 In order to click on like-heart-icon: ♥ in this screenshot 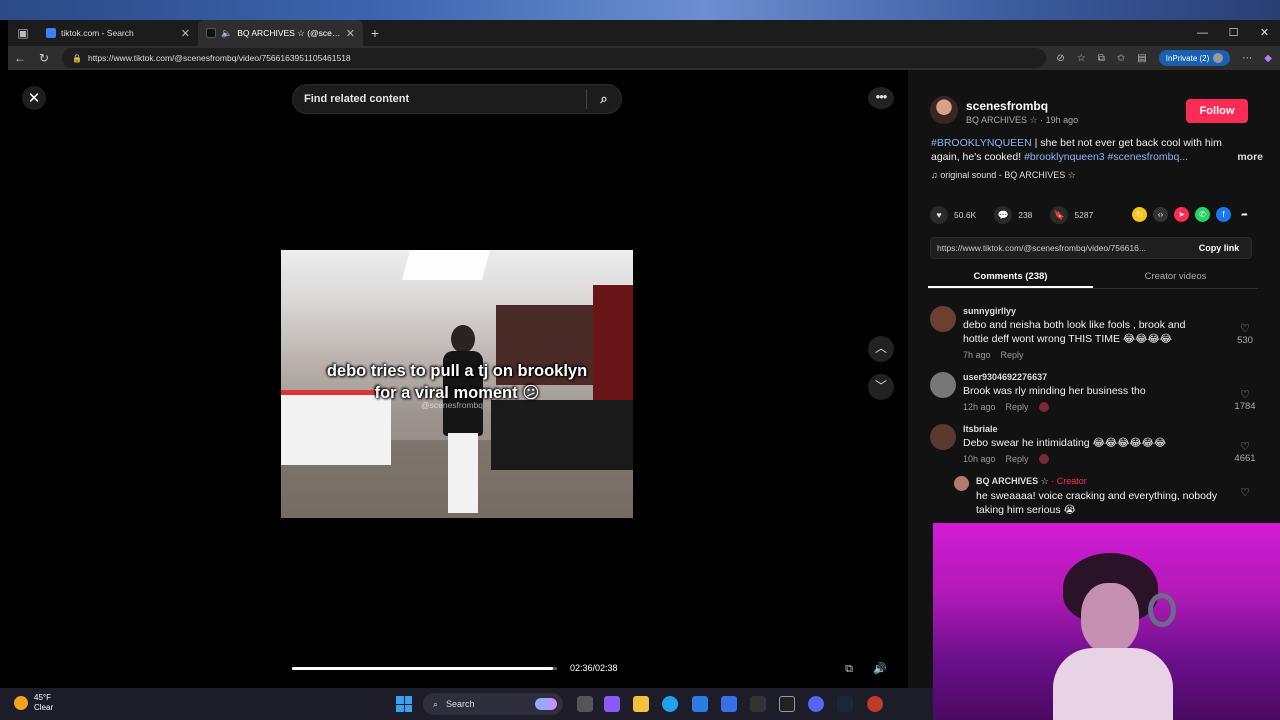, I will do `click(939, 215)`.